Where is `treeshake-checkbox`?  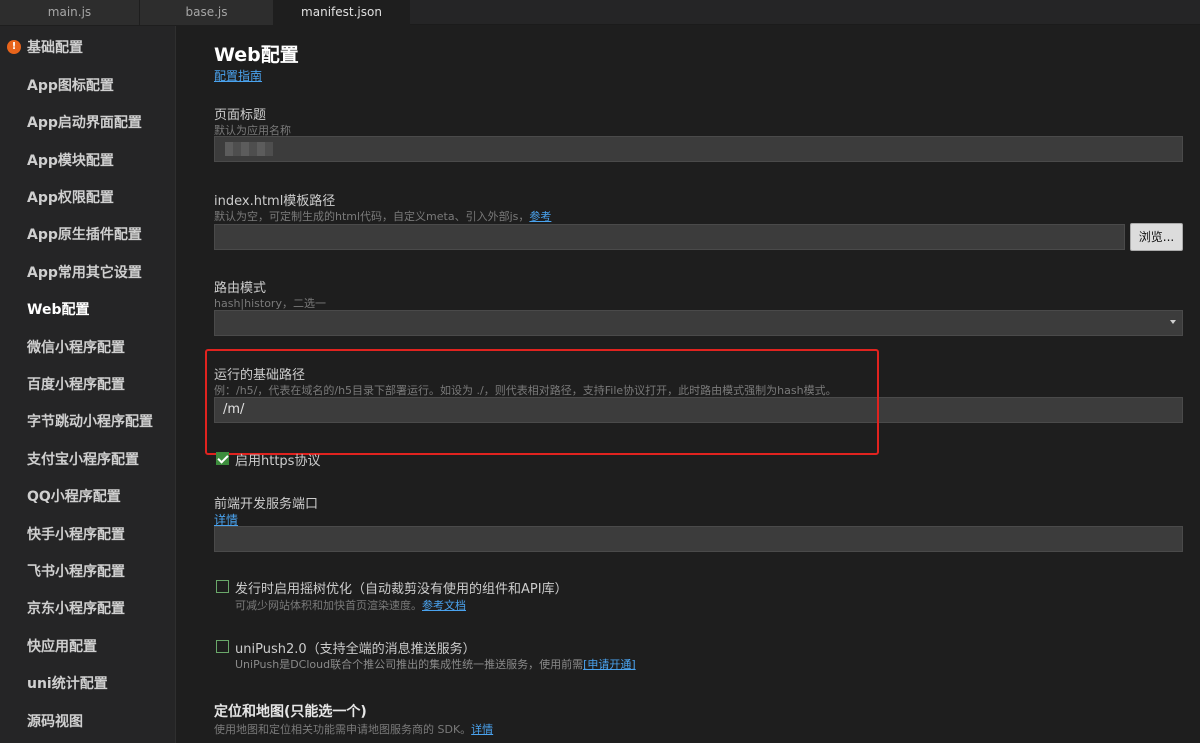 treeshake-checkbox is located at coordinates (222, 586).